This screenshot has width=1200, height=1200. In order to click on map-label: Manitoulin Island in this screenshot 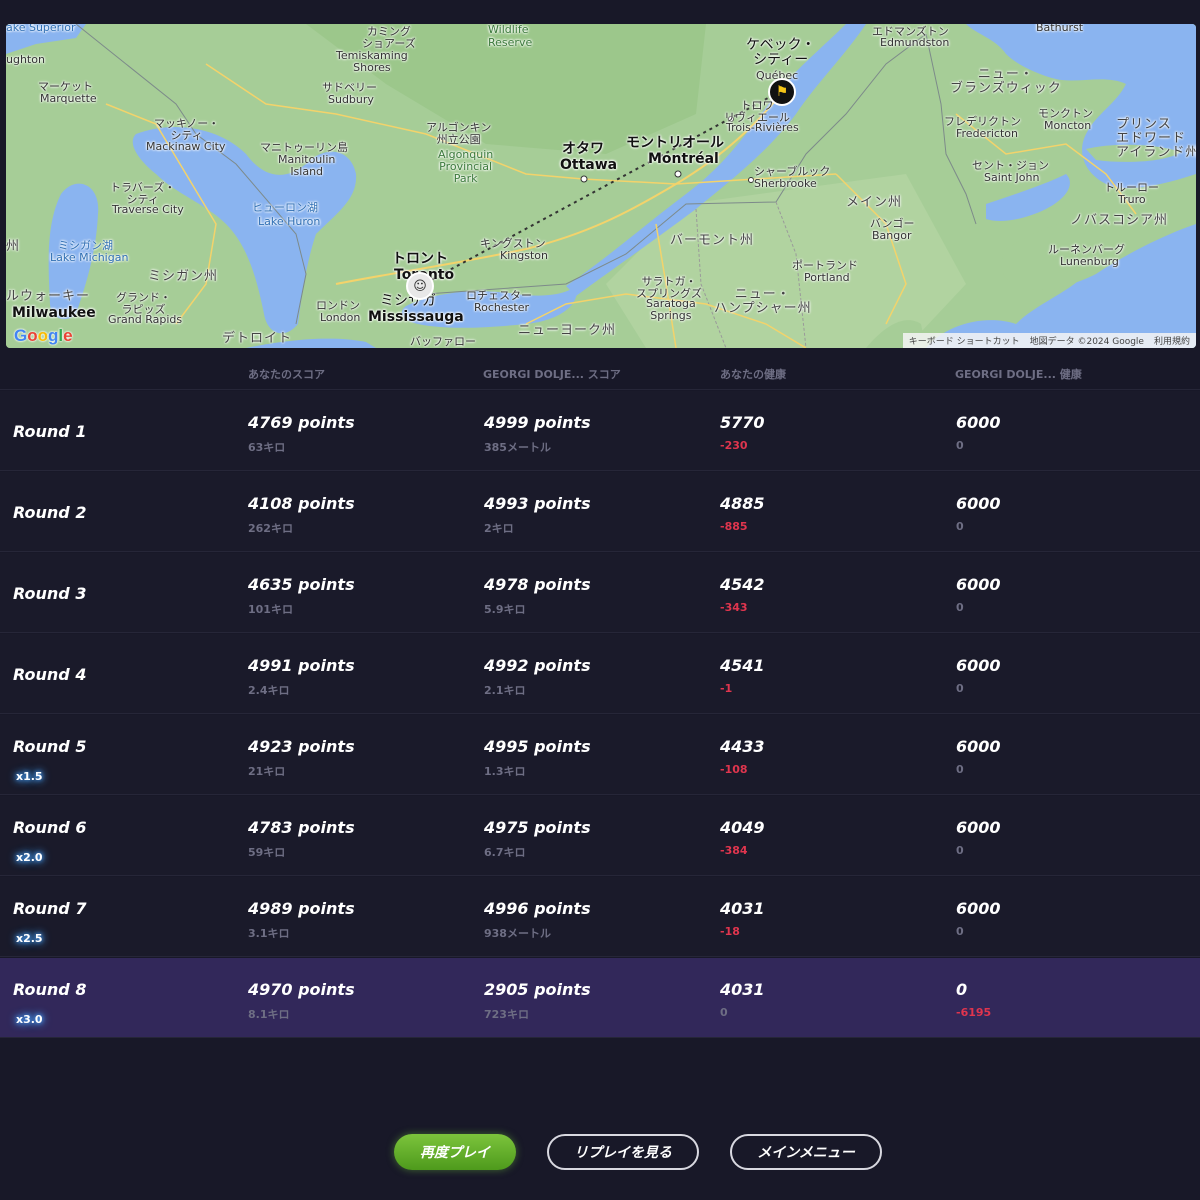, I will do `click(307, 165)`.